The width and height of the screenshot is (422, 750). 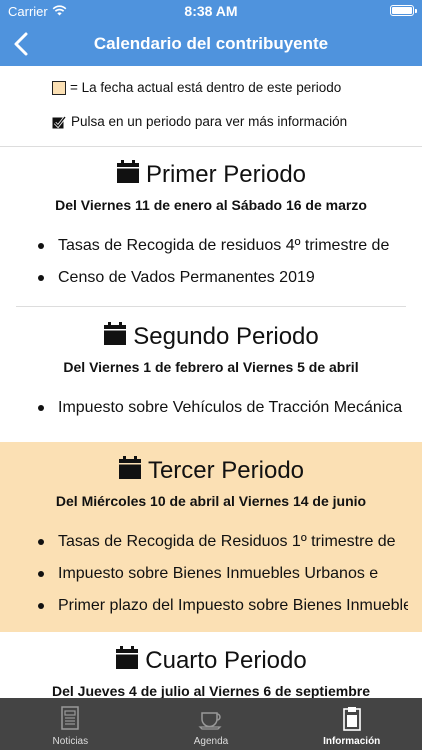 I want to click on period-title: Segundo Periodo, so click(x=211, y=336).